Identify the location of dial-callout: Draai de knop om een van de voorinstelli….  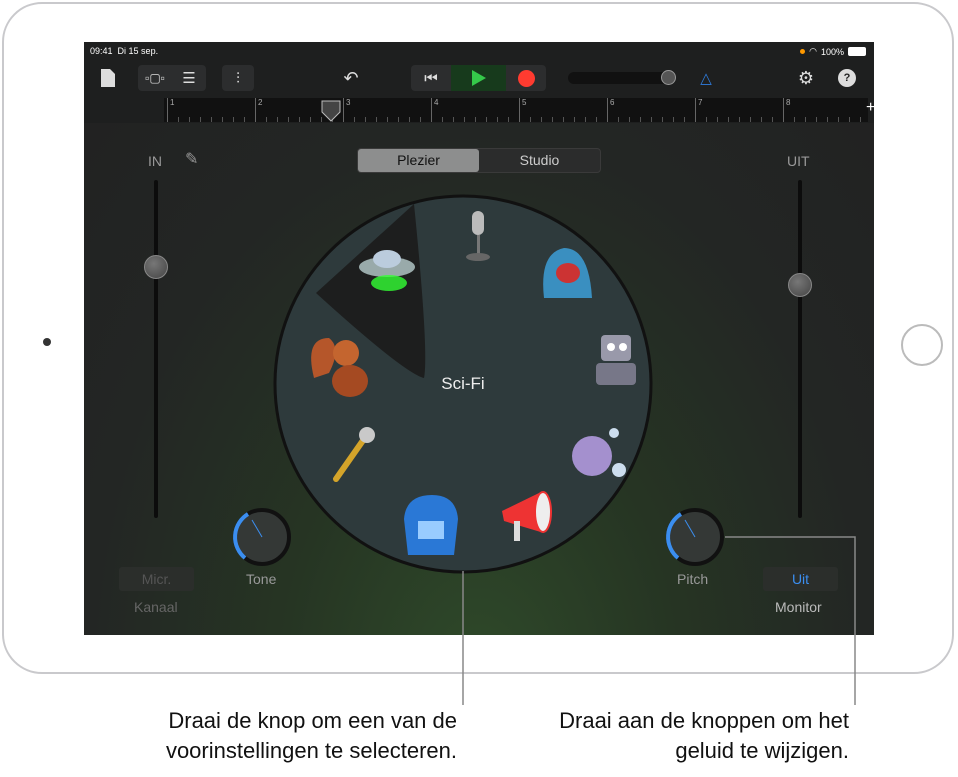
(311, 735).